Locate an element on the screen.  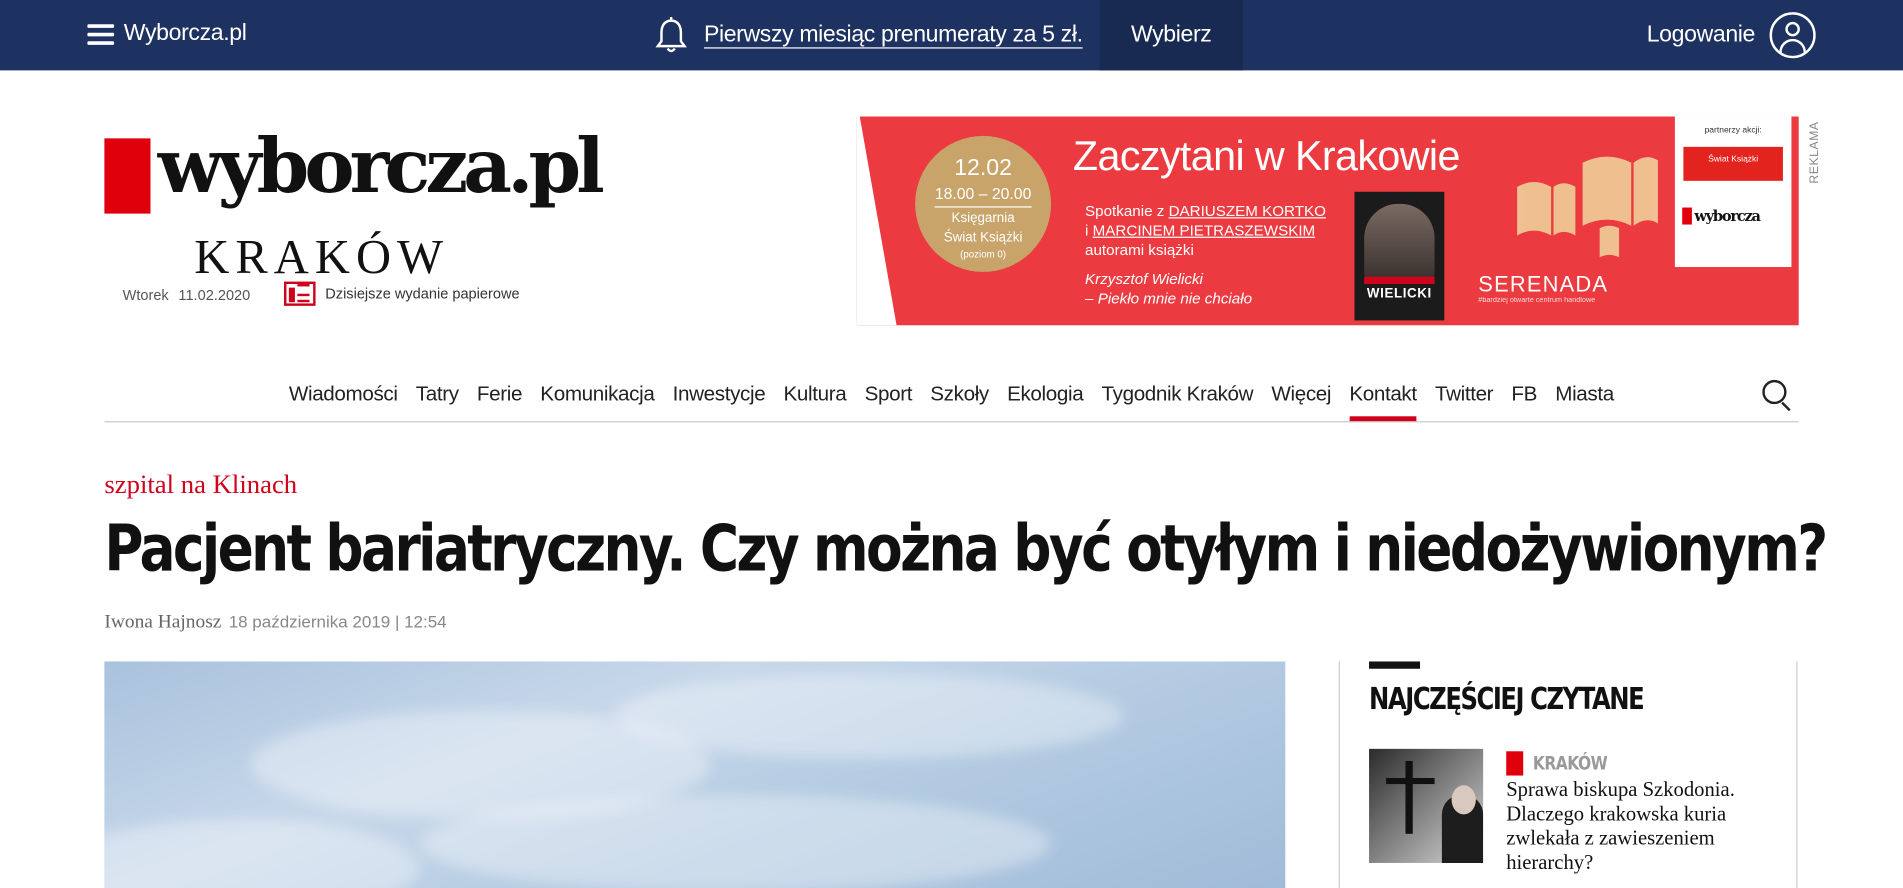
newspaper-icon is located at coordinates (300, 293).